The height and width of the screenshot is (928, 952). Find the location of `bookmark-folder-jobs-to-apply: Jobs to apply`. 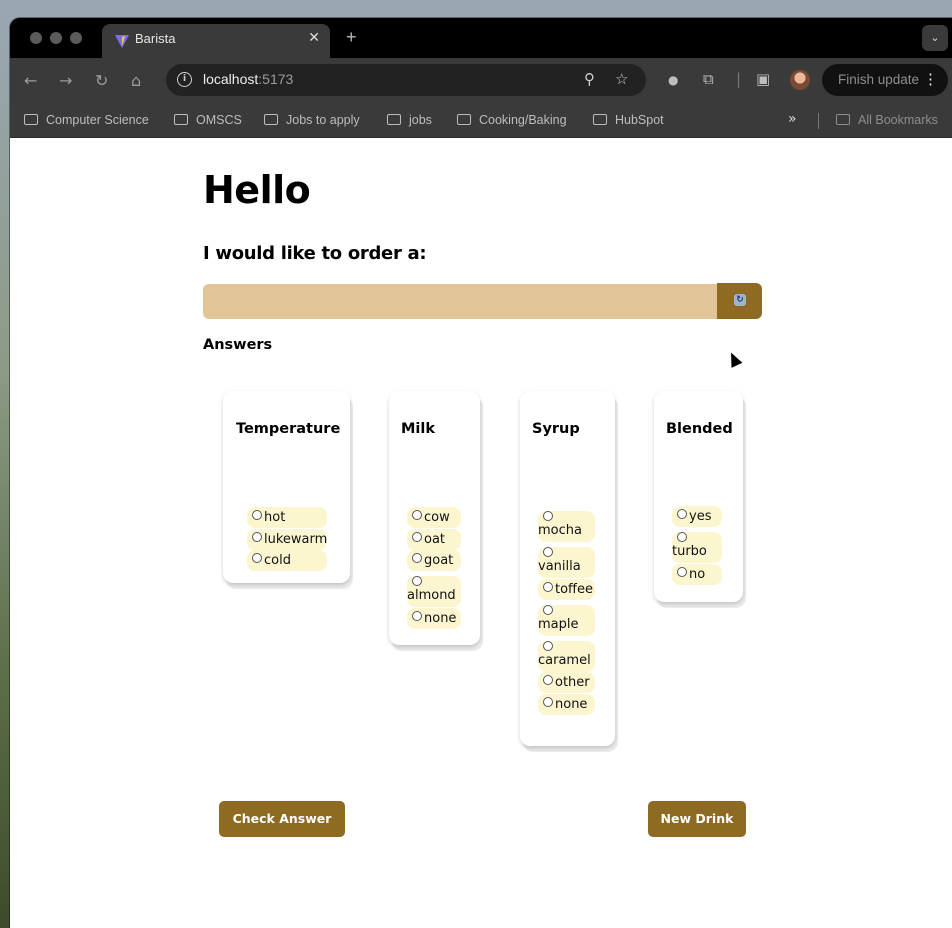

bookmark-folder-jobs-to-apply: Jobs to apply is located at coordinates (312, 120).